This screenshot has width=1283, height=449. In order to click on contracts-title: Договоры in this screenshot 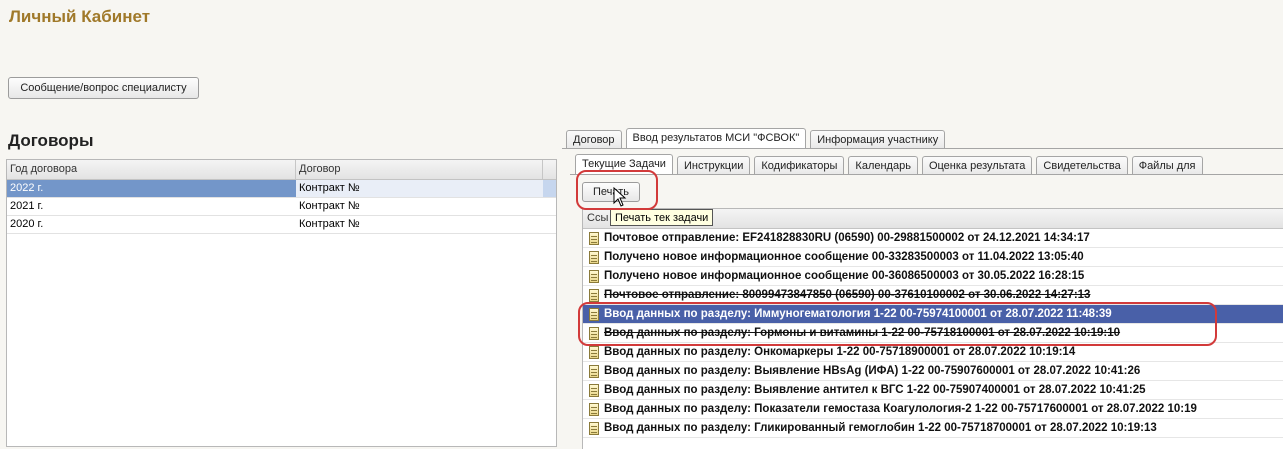, I will do `click(51, 140)`.